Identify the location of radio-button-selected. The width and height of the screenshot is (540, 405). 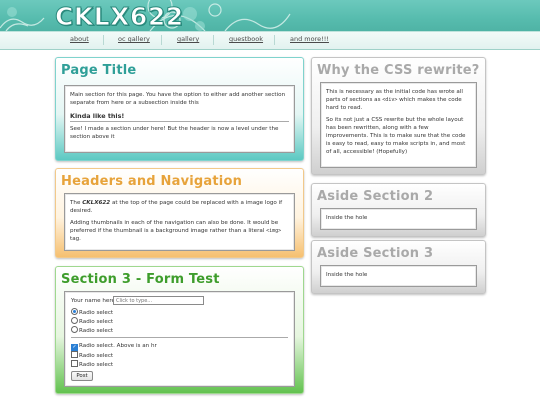
(74, 311).